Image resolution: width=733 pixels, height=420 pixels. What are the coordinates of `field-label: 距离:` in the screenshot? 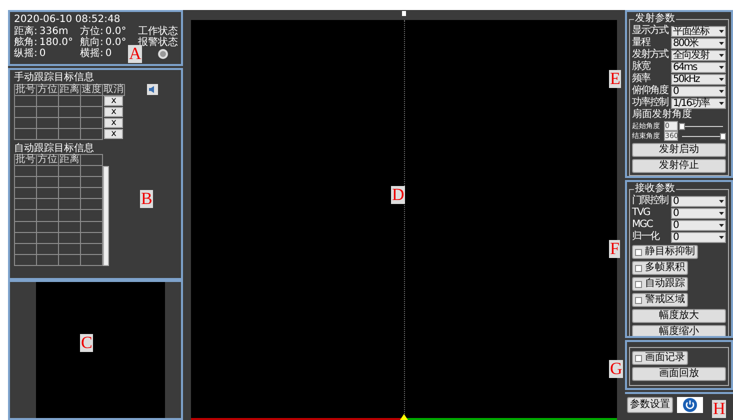 It's located at (26, 31).